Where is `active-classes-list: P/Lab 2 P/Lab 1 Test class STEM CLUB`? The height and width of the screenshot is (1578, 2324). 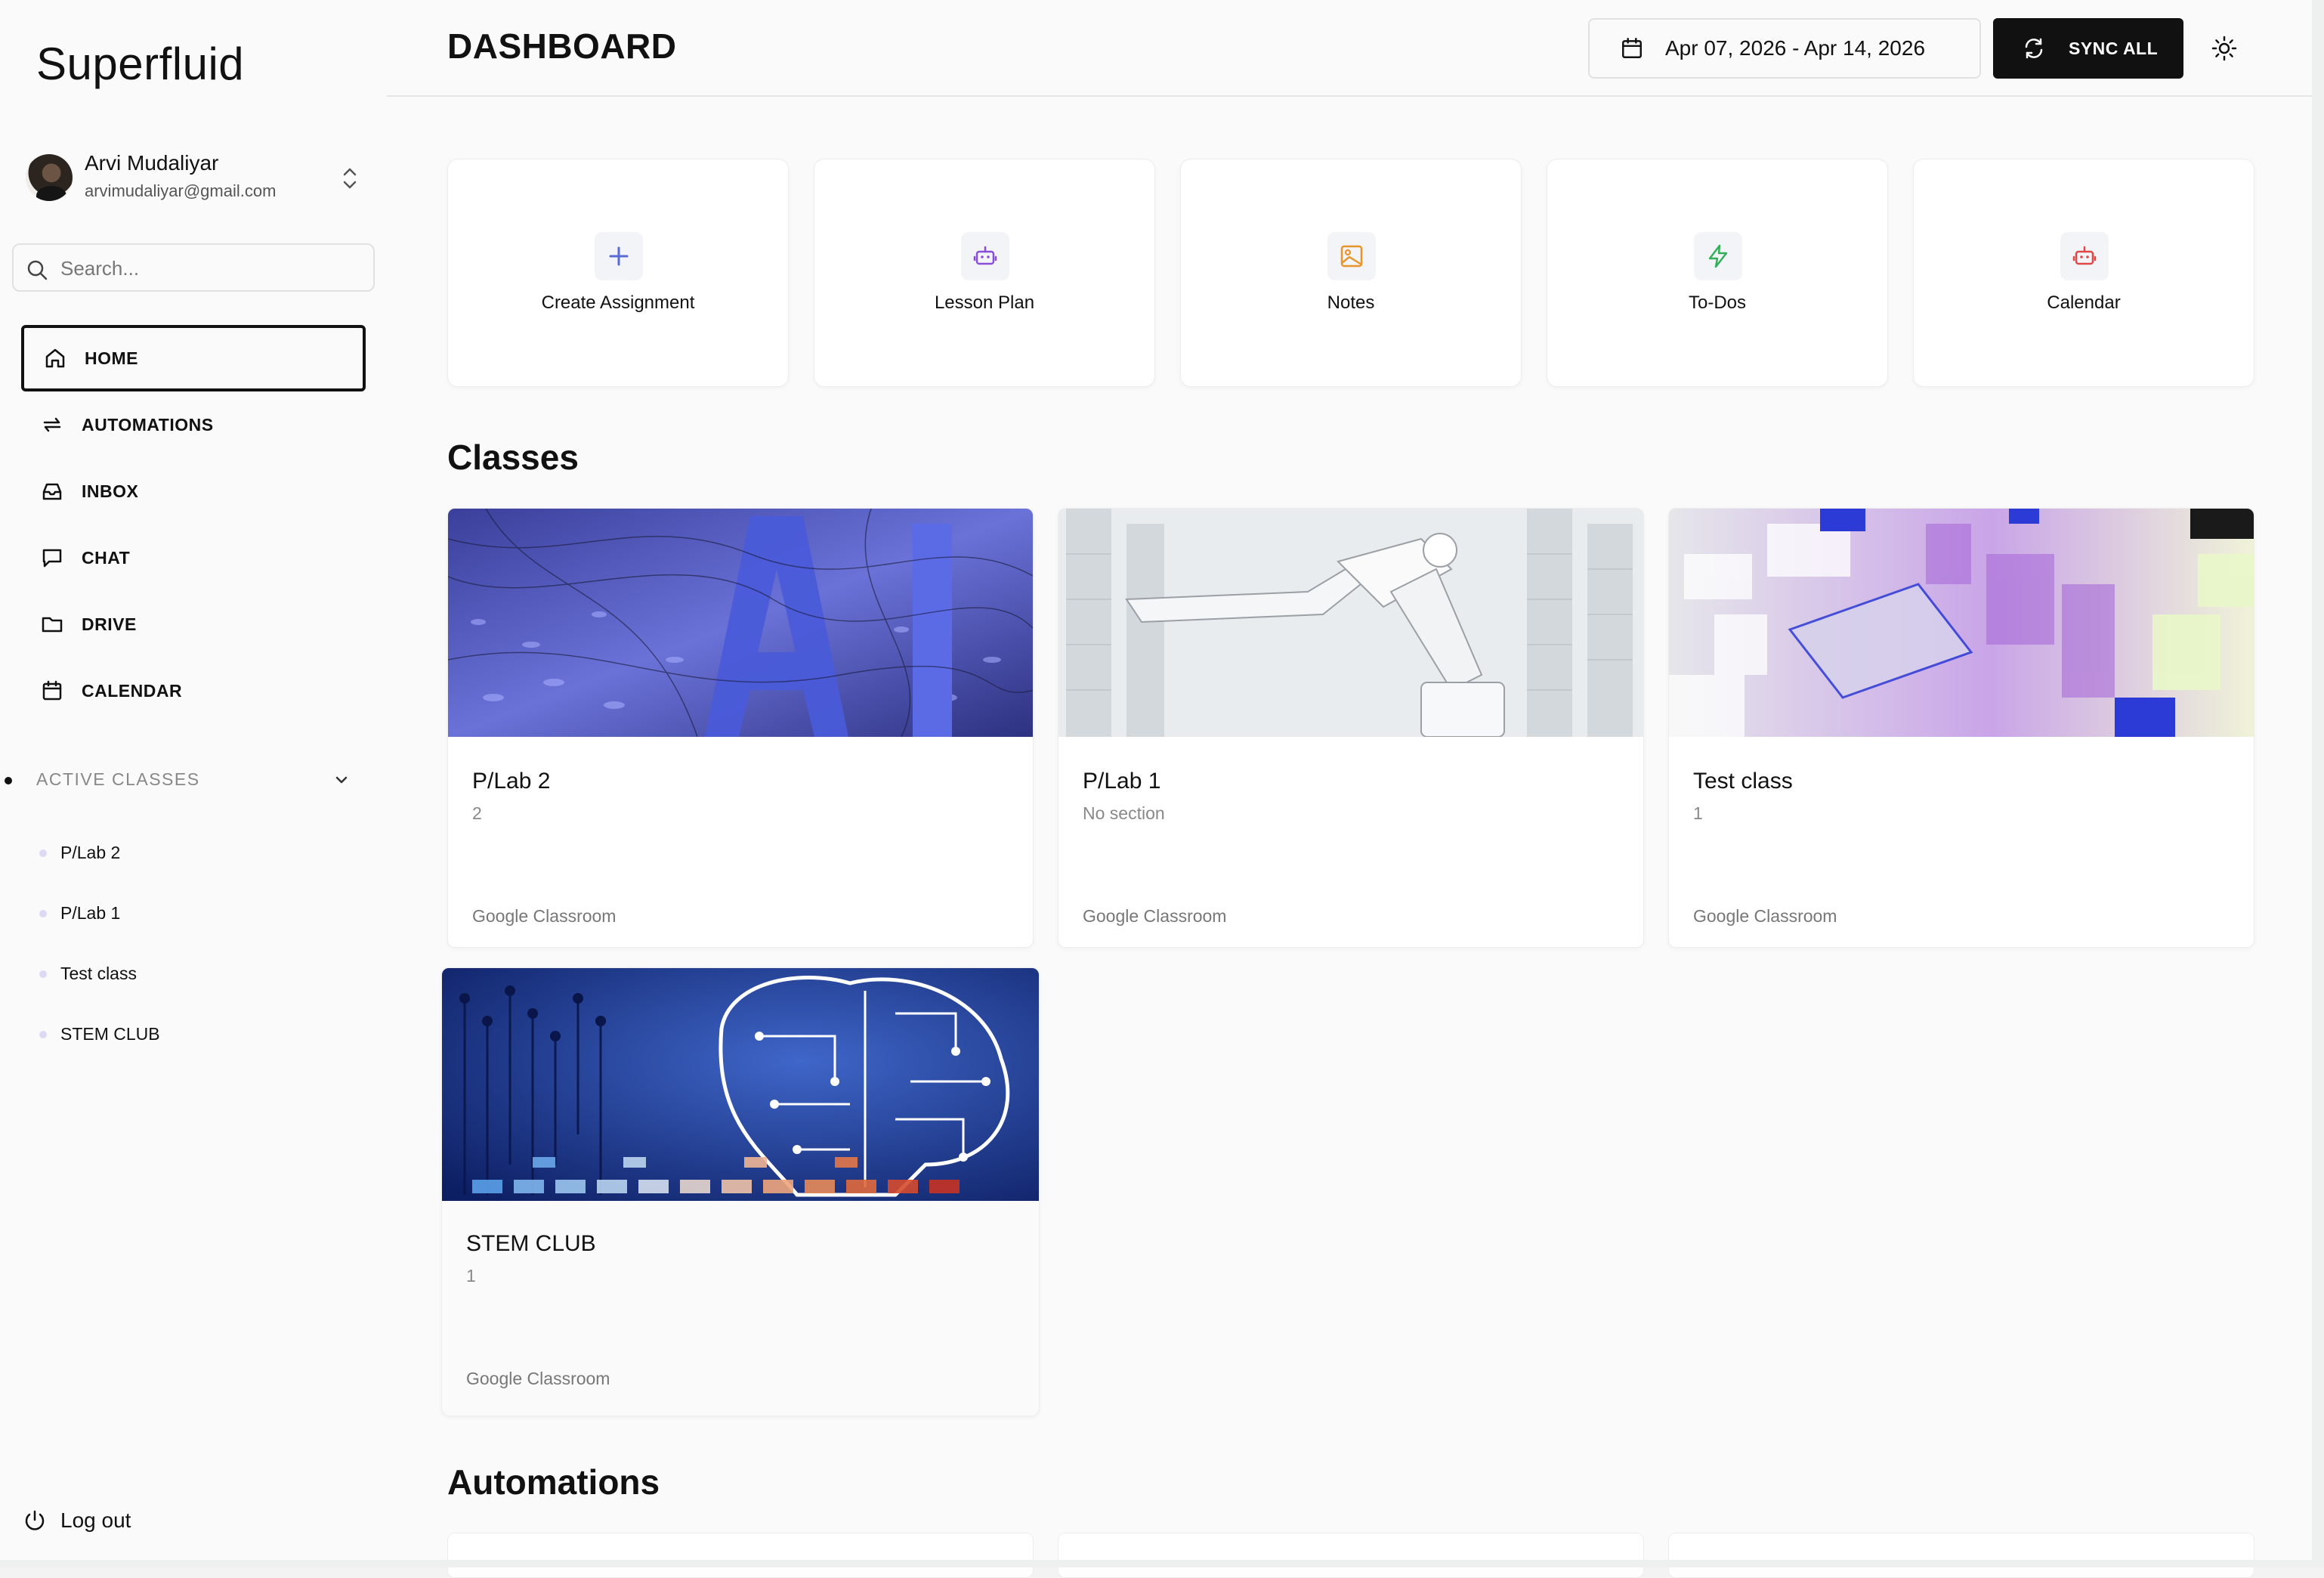 active-classes-list: P/Lab 2 P/Lab 1 Test class STEM CLUB is located at coordinates (98, 943).